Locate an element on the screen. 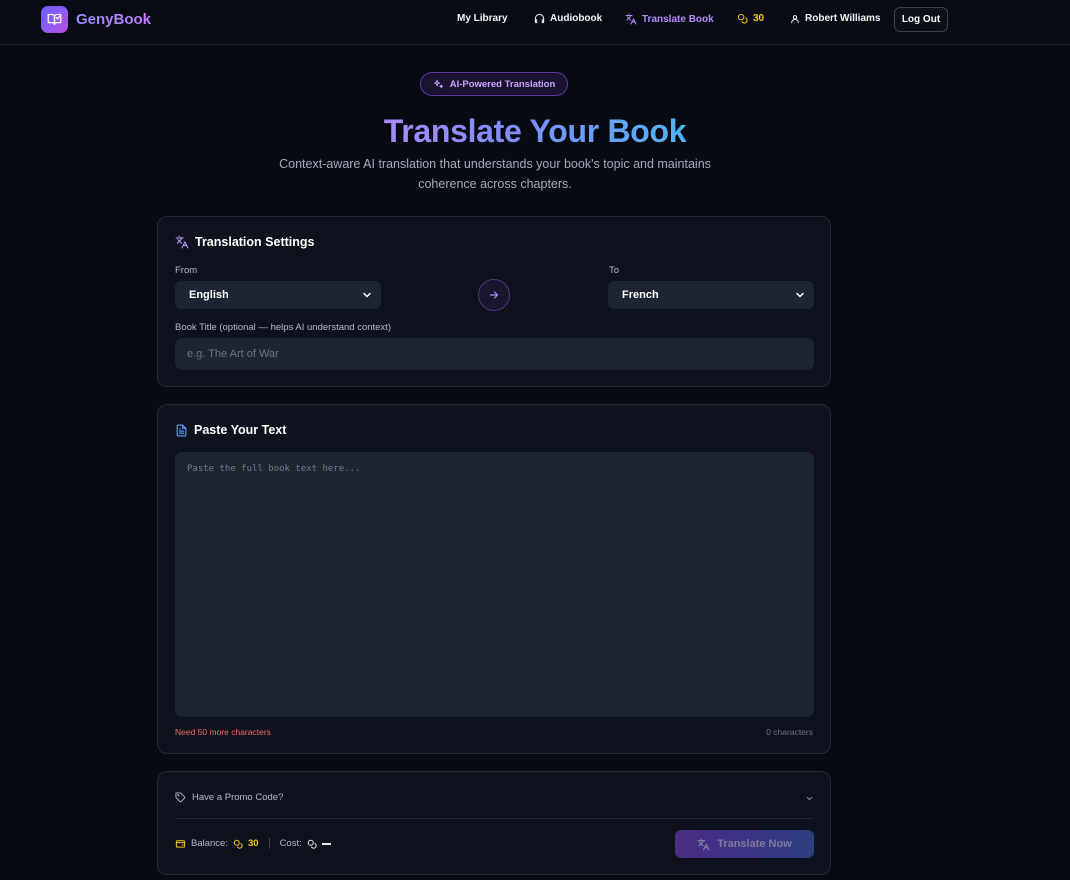  arrow-right-icon is located at coordinates (494, 295).